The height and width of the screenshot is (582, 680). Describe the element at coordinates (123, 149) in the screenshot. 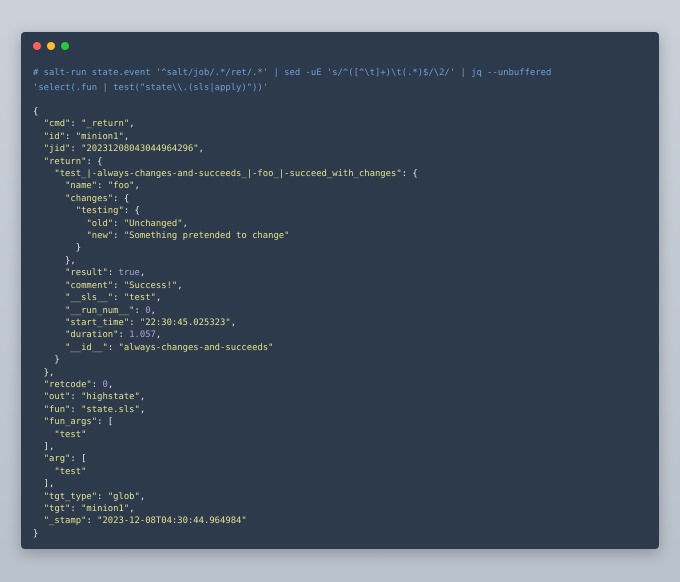

I see `code-line: "jid": "20231208043044964296",` at that location.